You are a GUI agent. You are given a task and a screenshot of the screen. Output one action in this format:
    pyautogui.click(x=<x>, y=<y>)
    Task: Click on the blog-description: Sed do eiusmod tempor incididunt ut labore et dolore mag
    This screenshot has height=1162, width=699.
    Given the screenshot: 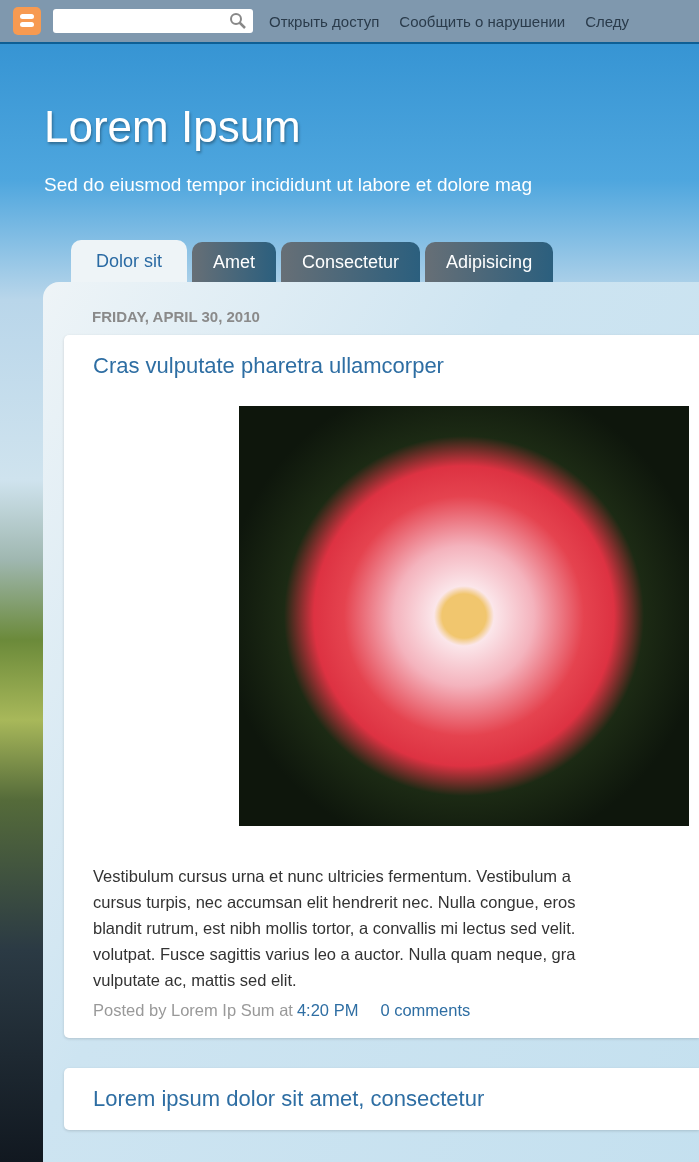 What is the action you would take?
    pyautogui.click(x=288, y=185)
    